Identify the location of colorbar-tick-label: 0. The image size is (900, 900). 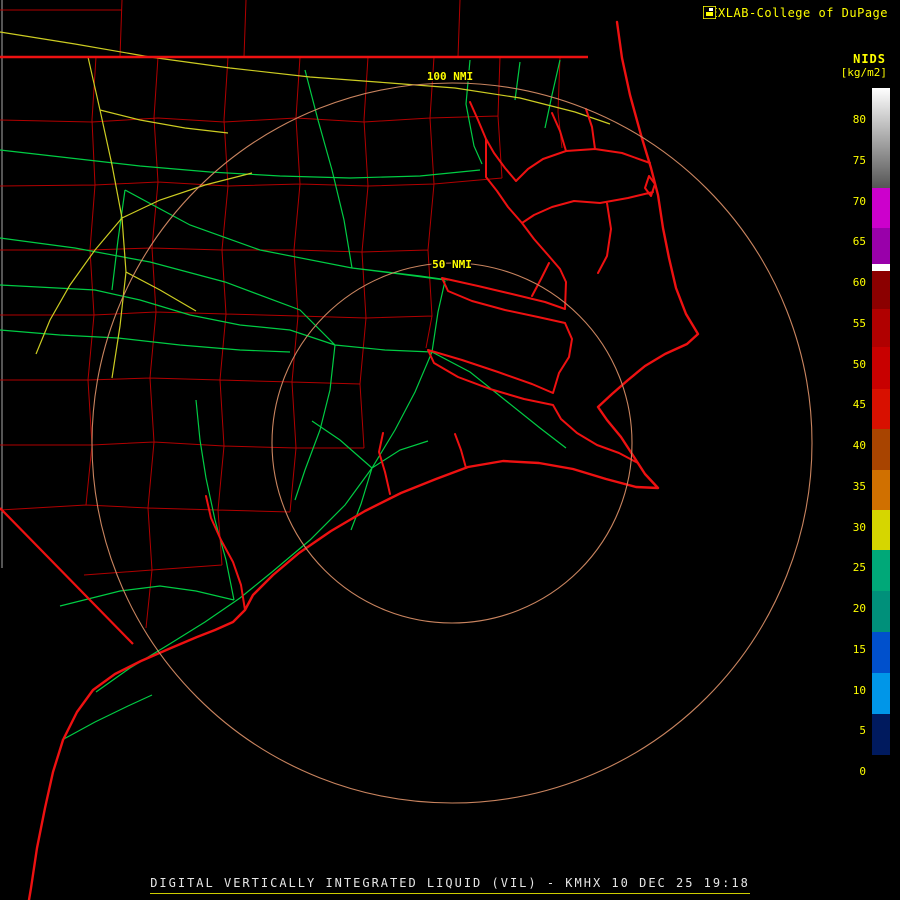
(862, 771).